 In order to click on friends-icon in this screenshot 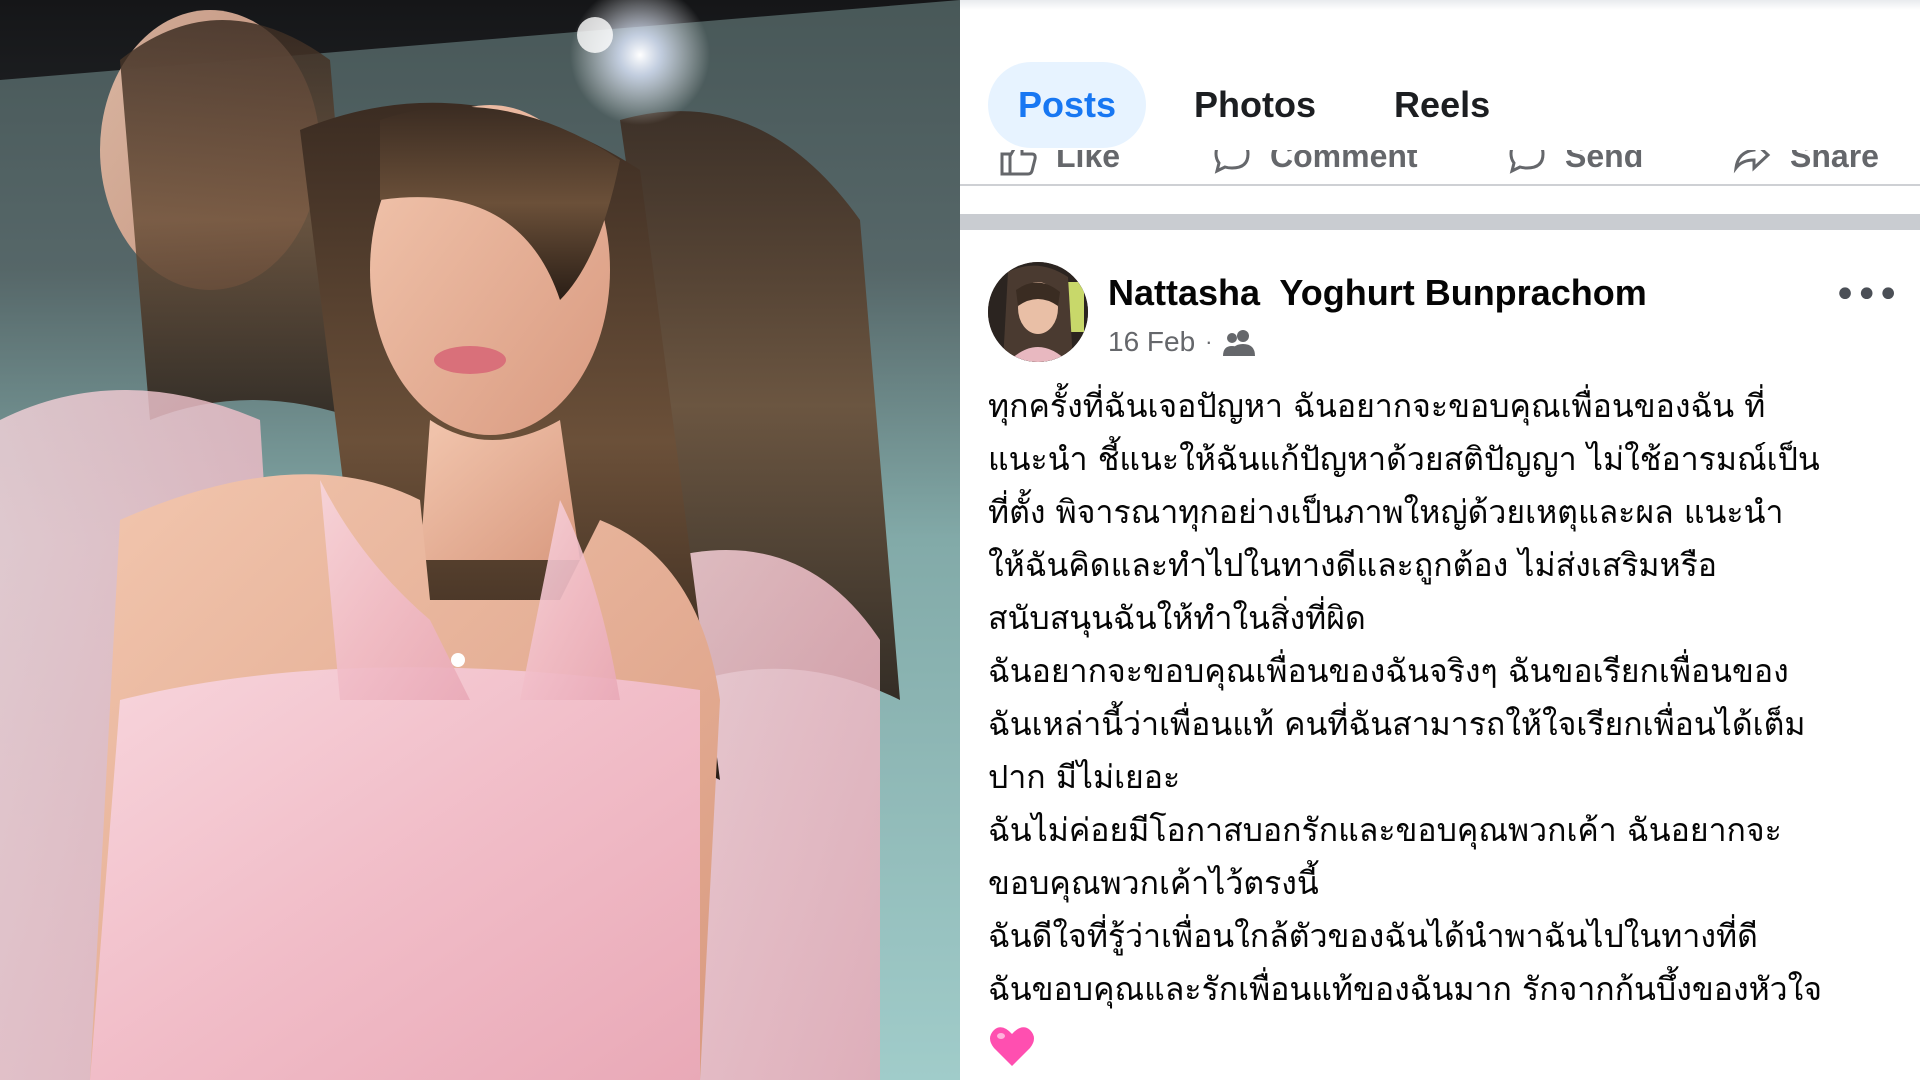, I will do `click(1238, 343)`.